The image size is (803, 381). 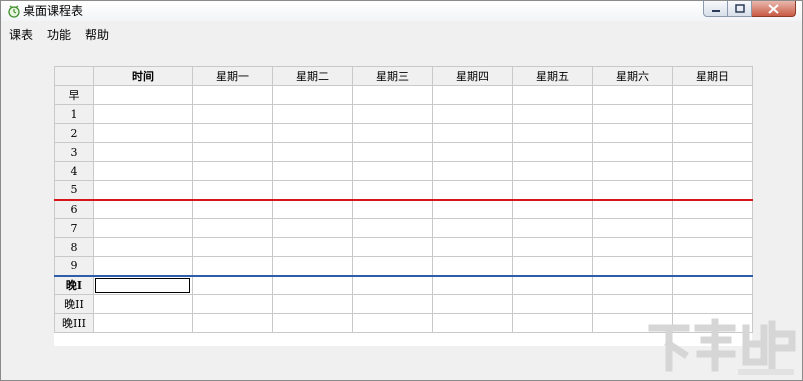 I want to click on close-button, so click(x=774, y=9).